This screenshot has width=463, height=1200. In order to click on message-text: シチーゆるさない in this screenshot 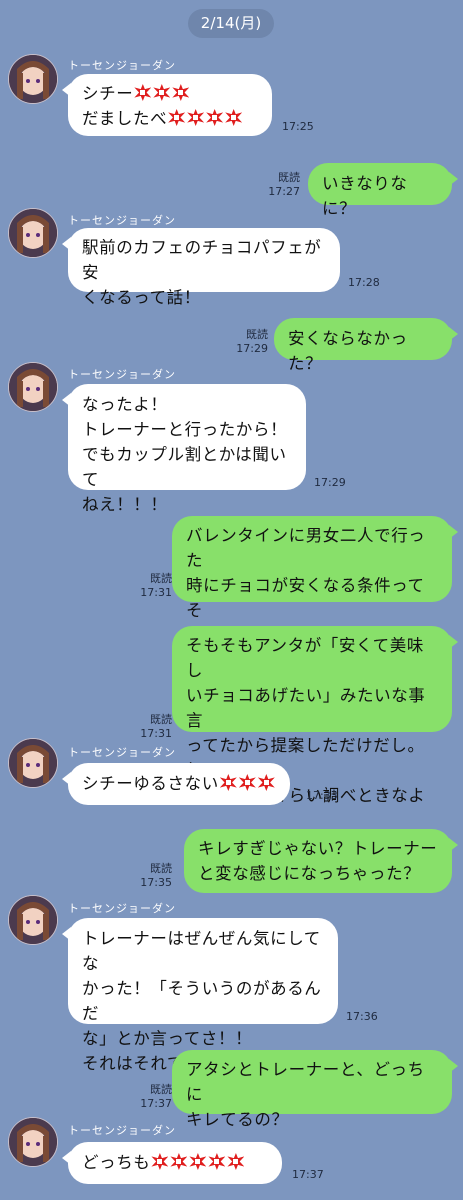, I will do `click(150, 783)`.